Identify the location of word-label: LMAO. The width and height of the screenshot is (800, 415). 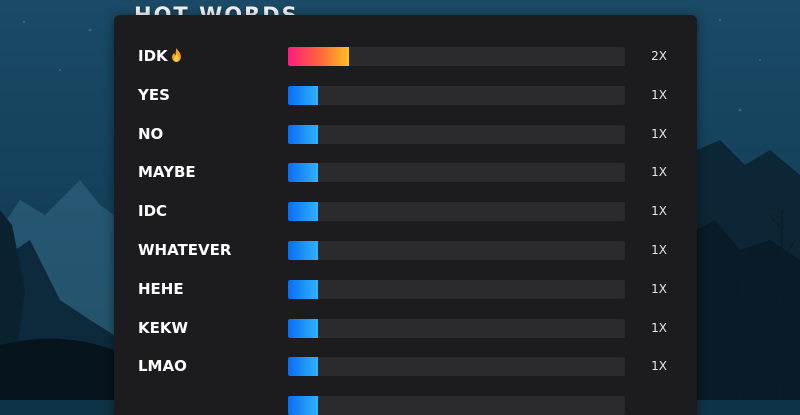
(162, 366).